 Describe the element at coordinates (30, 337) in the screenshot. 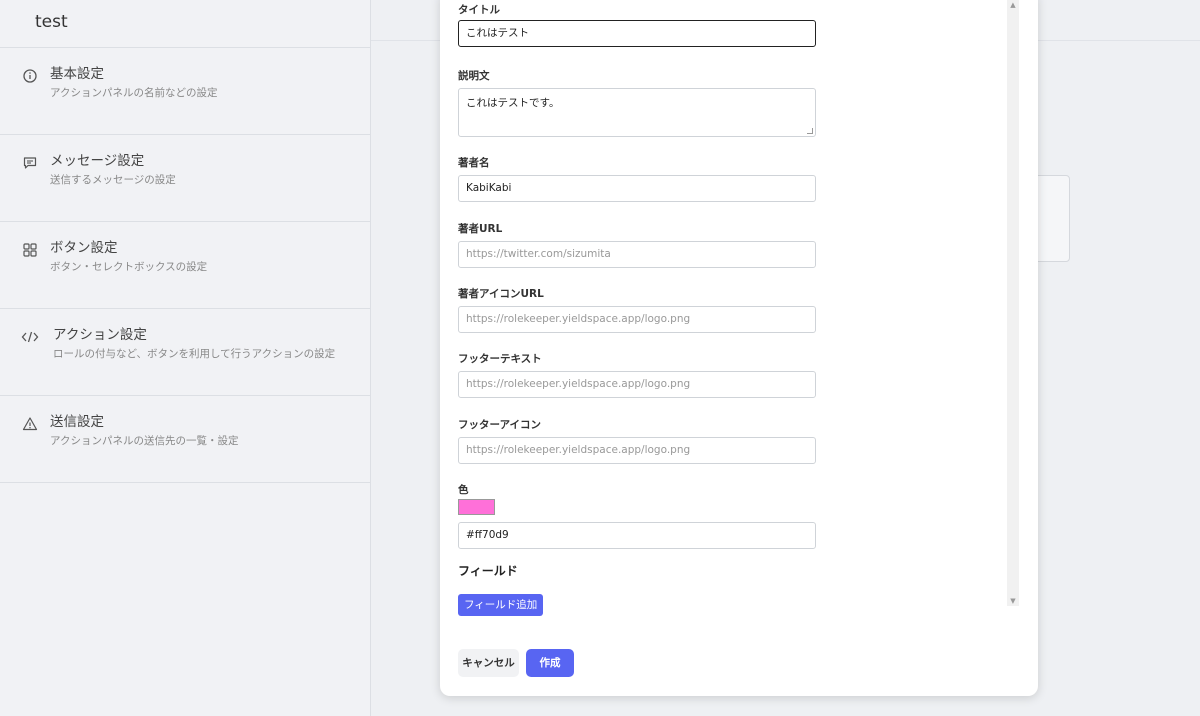

I see `code-icon` at that location.